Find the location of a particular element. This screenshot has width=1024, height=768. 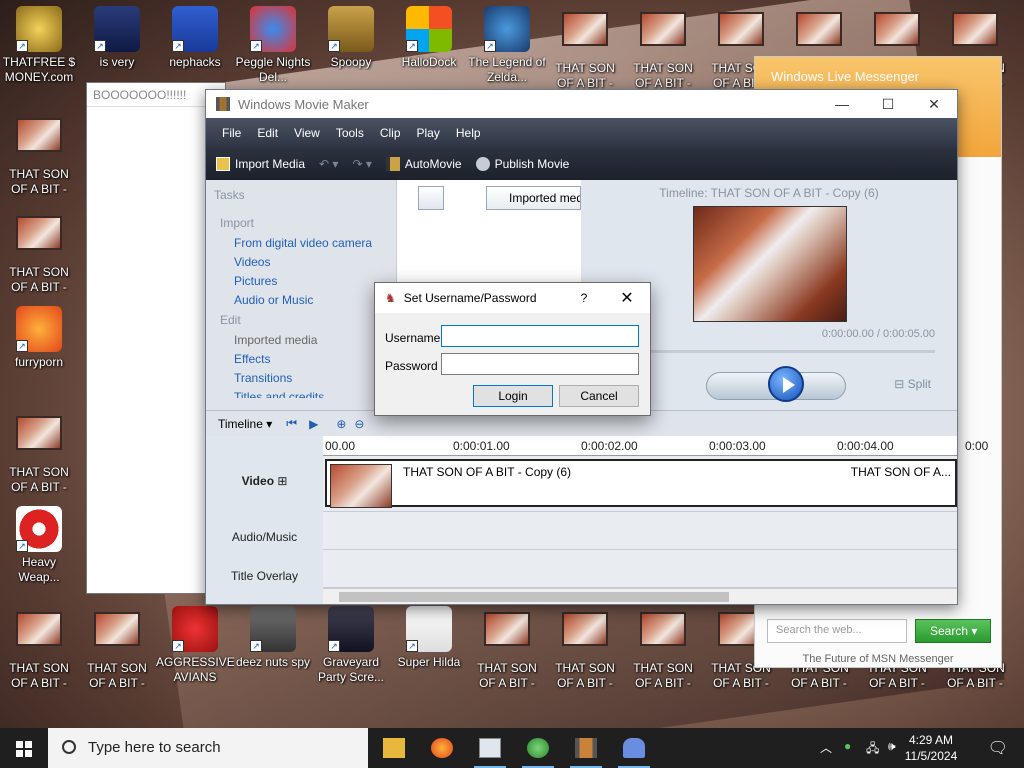

audio-track is located at coordinates (640, 531).